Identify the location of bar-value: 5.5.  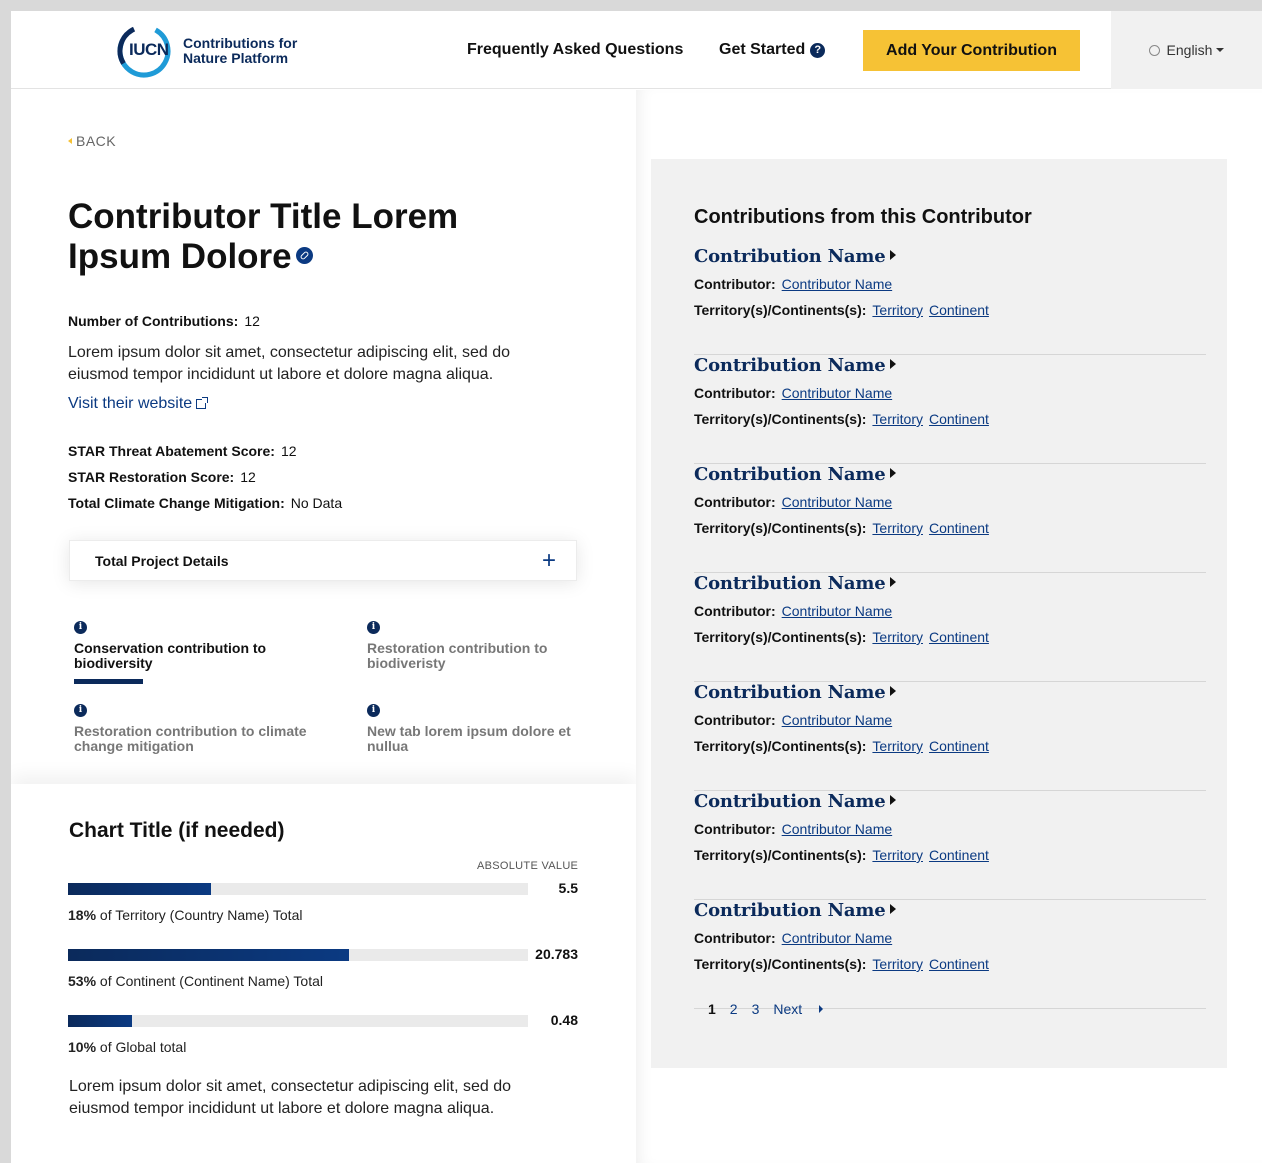
(568, 888).